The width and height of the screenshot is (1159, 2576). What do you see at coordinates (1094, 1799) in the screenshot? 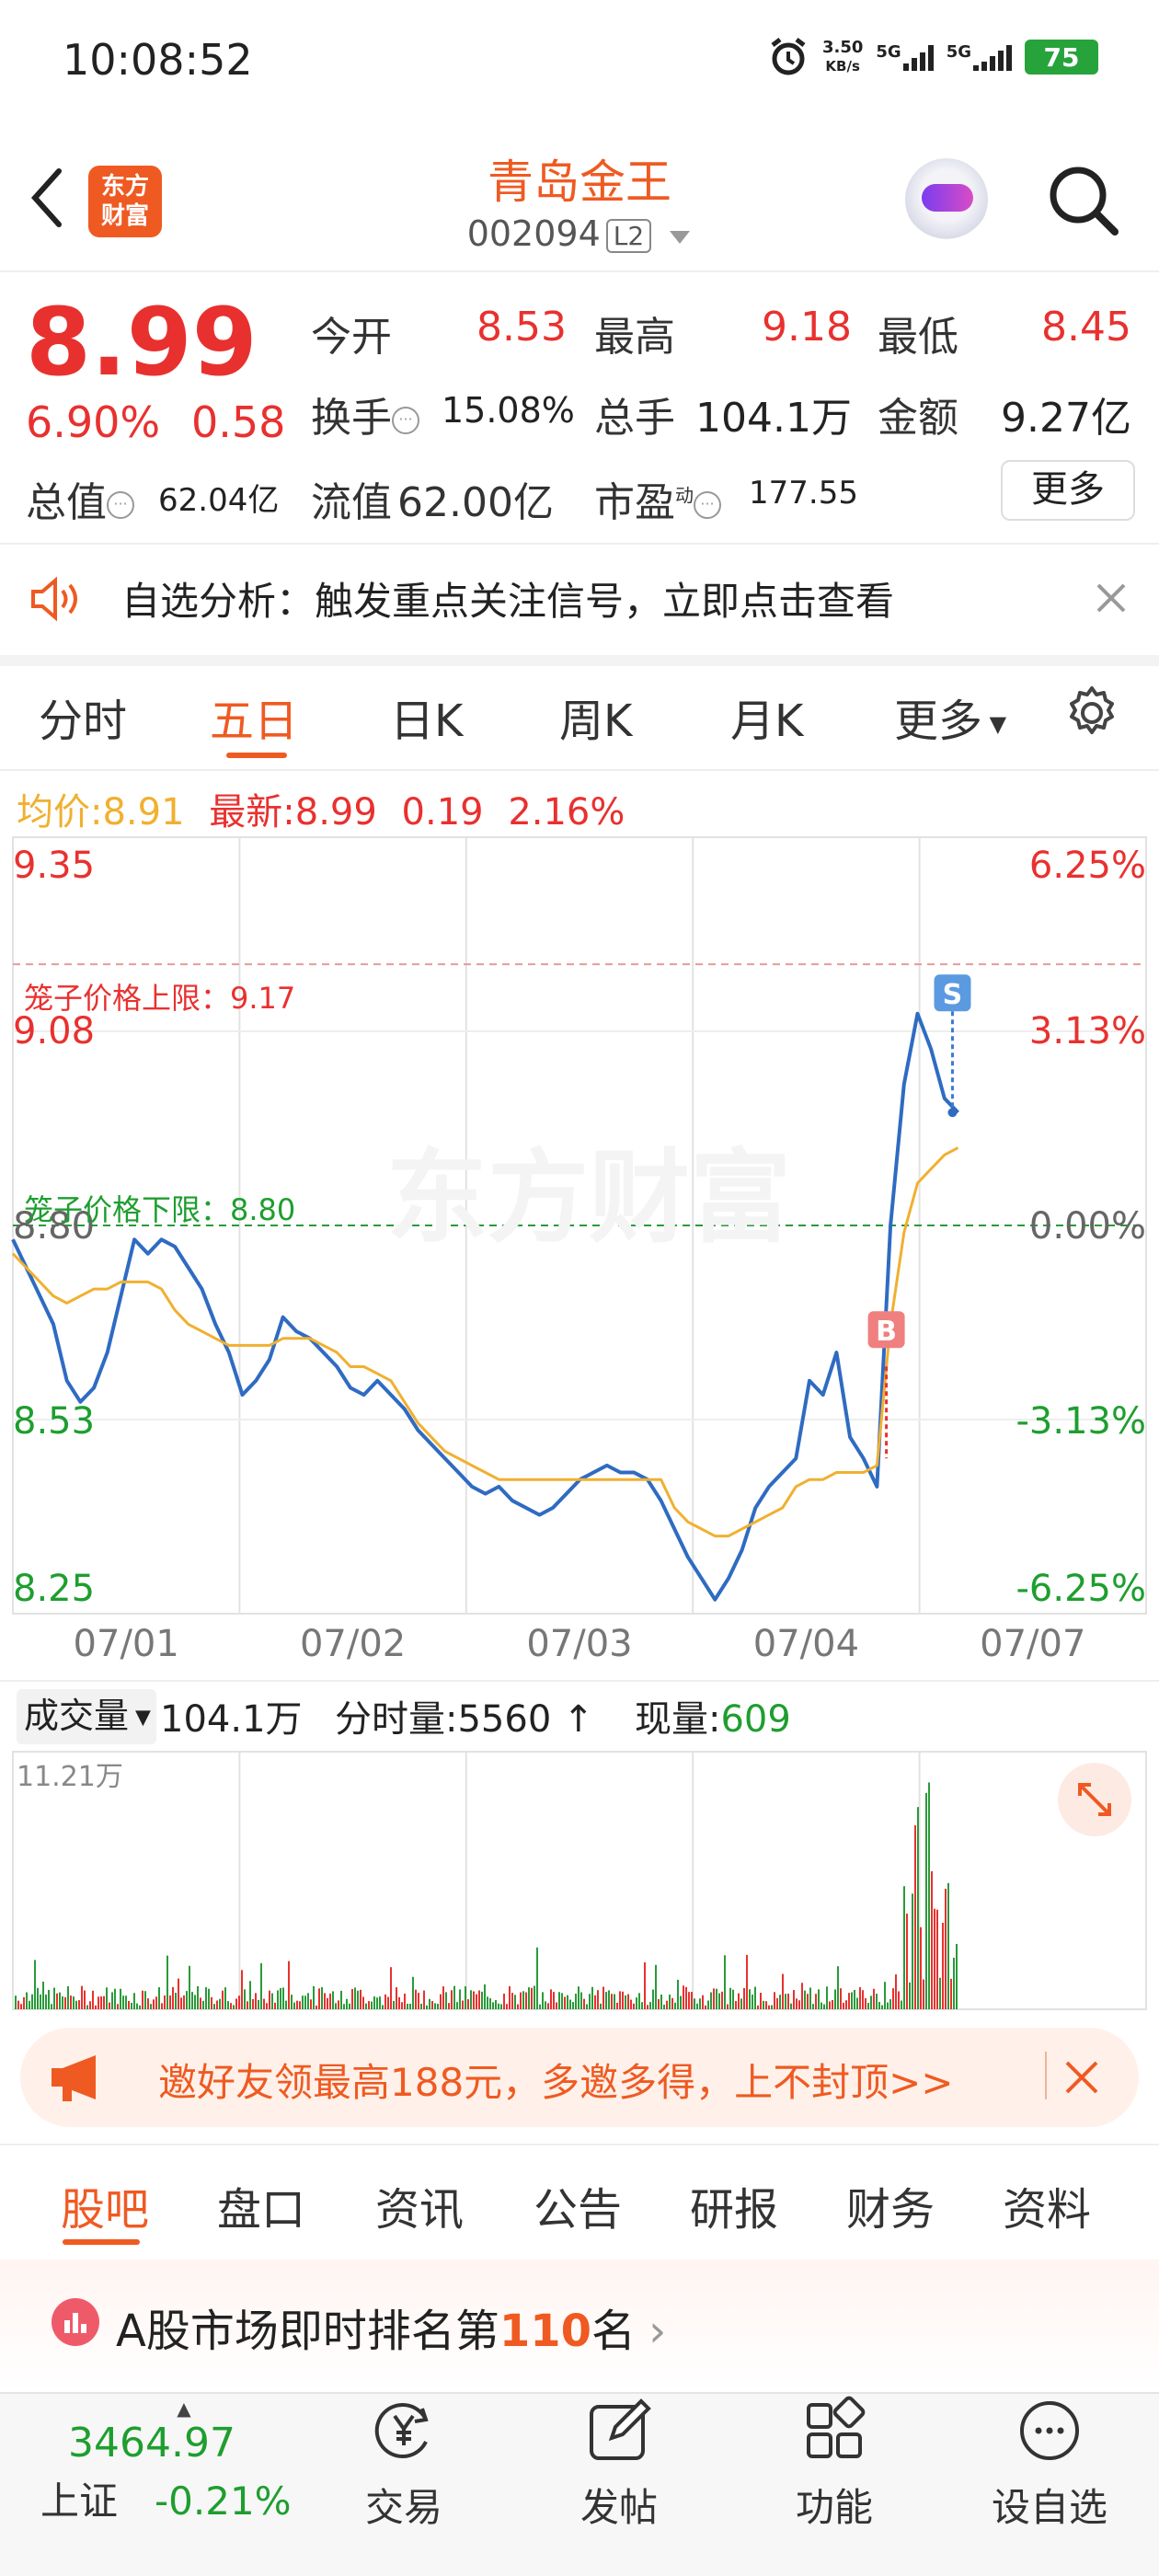
I see `expand-button` at bounding box center [1094, 1799].